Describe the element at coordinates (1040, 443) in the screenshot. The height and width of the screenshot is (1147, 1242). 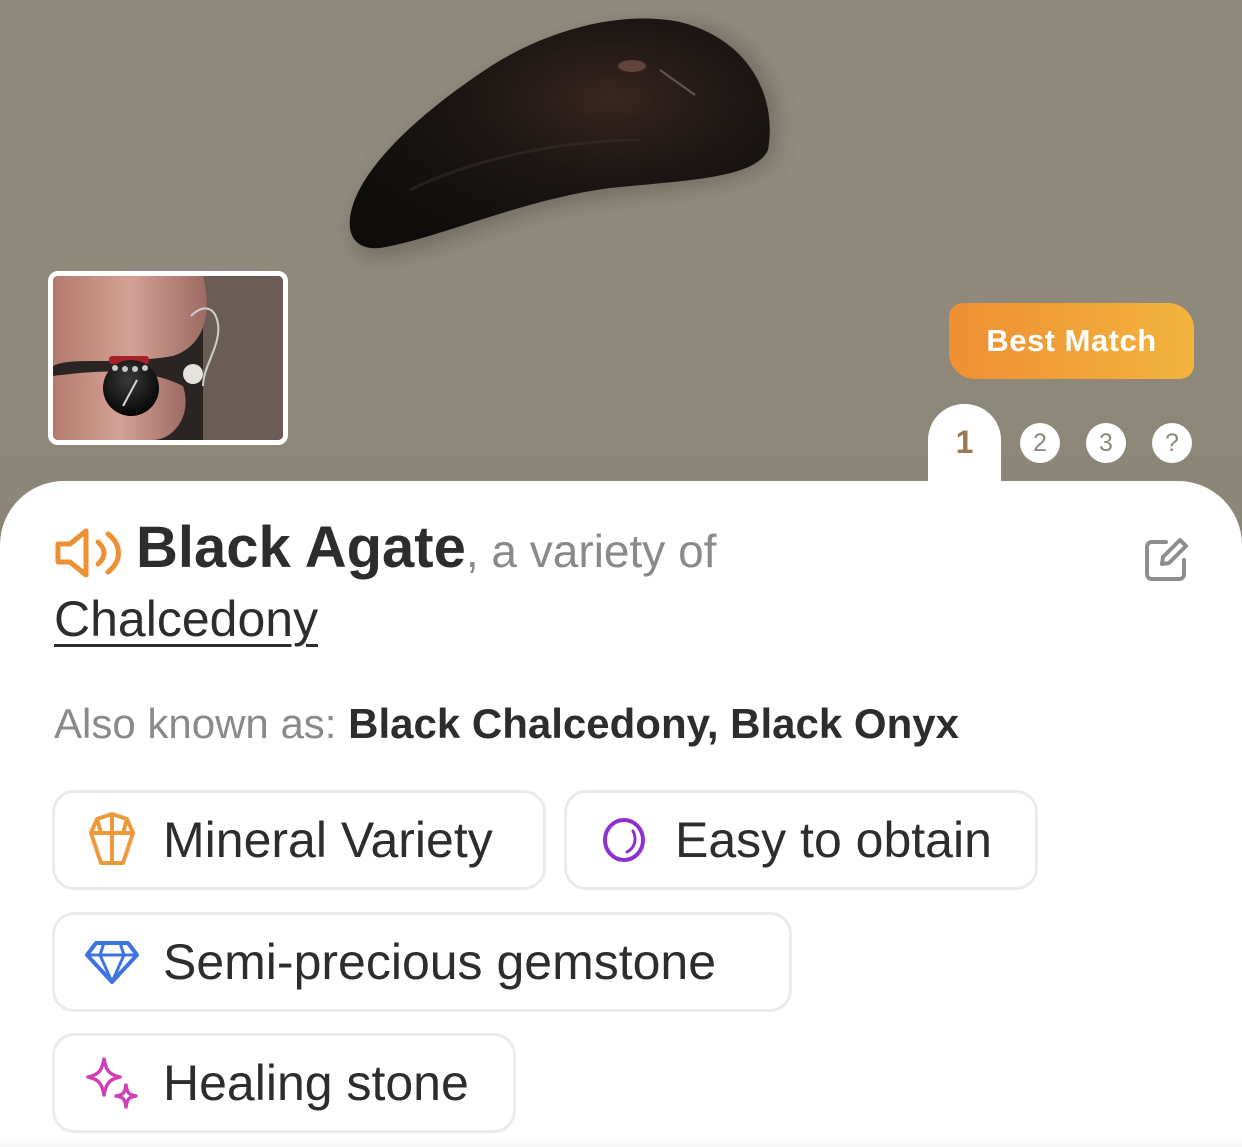
I see `result-tab-2: 2` at that location.